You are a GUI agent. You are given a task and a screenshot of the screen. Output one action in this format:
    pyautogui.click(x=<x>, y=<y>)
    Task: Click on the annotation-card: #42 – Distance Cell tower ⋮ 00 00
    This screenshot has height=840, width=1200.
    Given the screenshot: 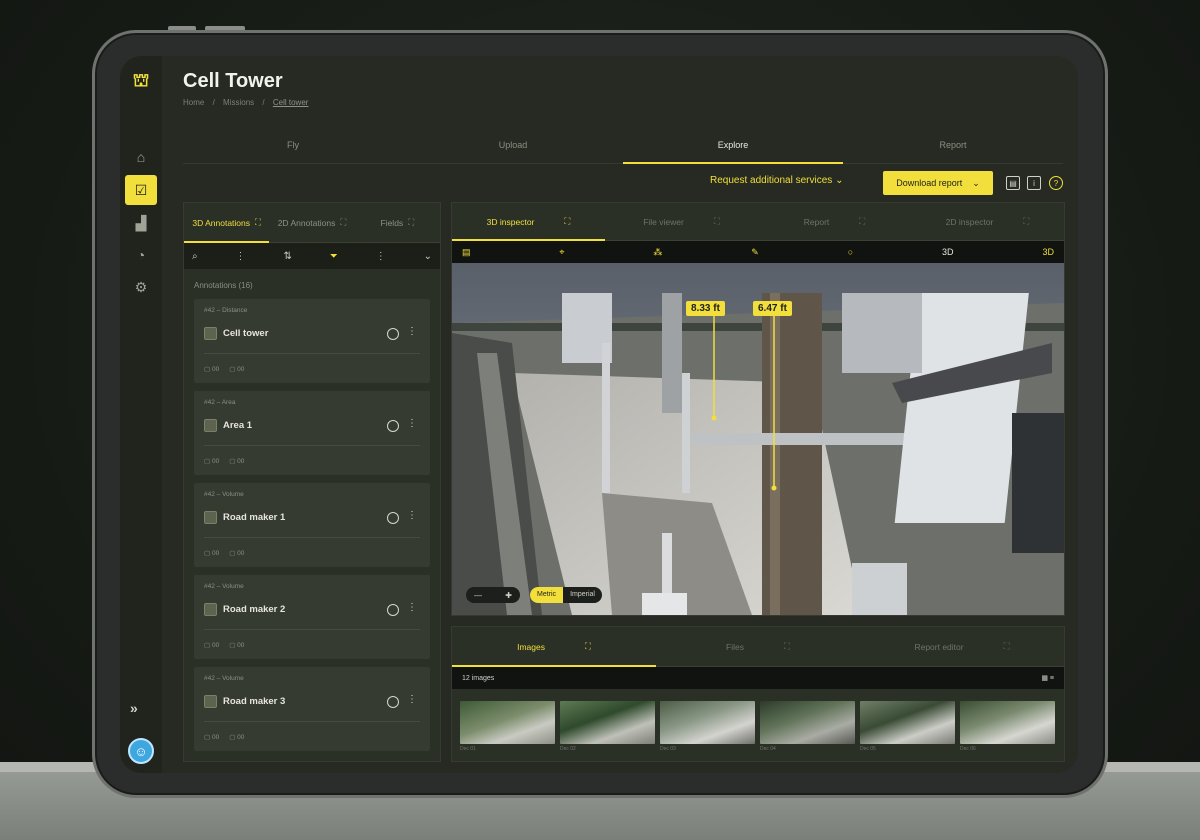 What is the action you would take?
    pyautogui.click(x=312, y=341)
    